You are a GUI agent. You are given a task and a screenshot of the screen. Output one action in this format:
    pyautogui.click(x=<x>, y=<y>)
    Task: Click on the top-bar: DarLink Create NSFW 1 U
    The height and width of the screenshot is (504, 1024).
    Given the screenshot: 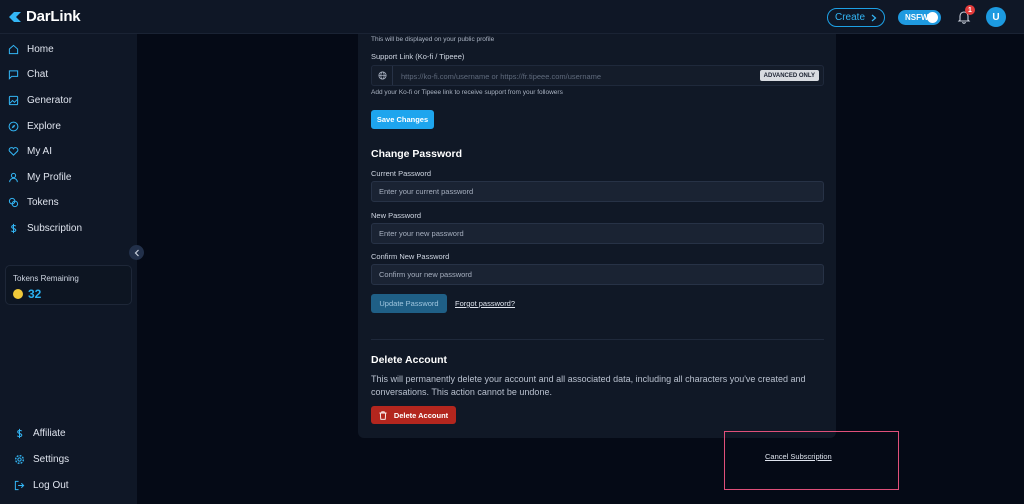 What is the action you would take?
    pyautogui.click(x=512, y=17)
    